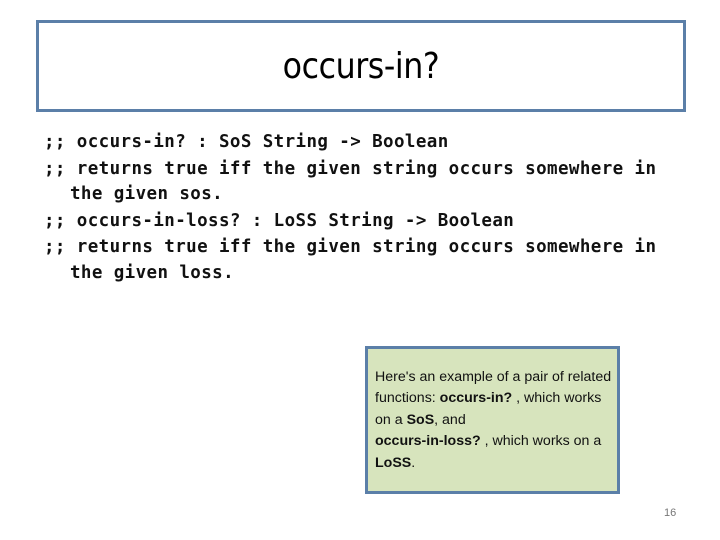 This screenshot has height=540, width=720. I want to click on code-line: ;; occurs-in? : SoS String -> Boolean, so click(246, 142).